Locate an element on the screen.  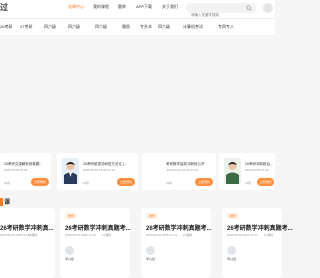
live-date: 2025.09.09 15:30- is located at coordinates (257, 170).